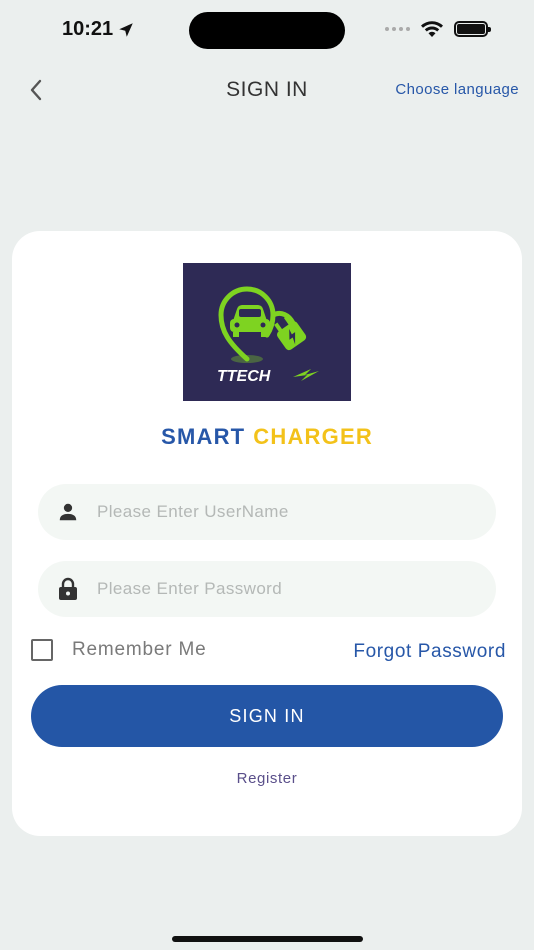 The image size is (534, 950). Describe the element at coordinates (42, 650) in the screenshot. I see `remember-me-checkbox` at that location.